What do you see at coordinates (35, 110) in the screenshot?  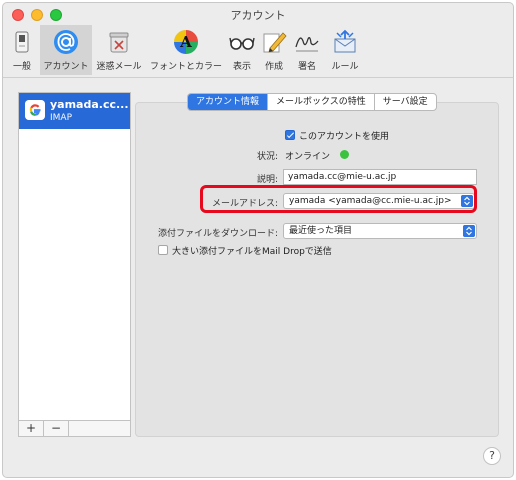 I see `google-icon` at bounding box center [35, 110].